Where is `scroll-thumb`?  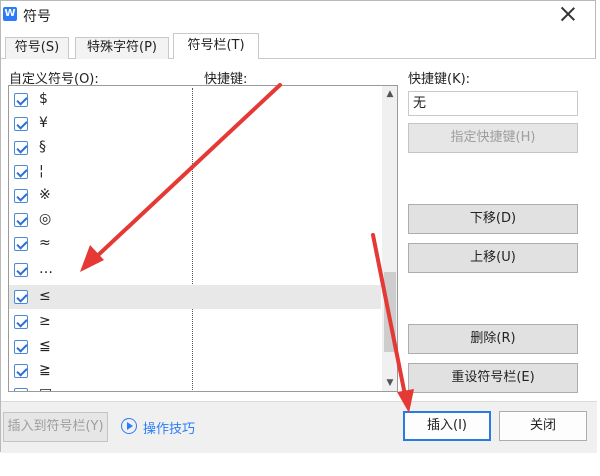 scroll-thumb is located at coordinates (390, 312).